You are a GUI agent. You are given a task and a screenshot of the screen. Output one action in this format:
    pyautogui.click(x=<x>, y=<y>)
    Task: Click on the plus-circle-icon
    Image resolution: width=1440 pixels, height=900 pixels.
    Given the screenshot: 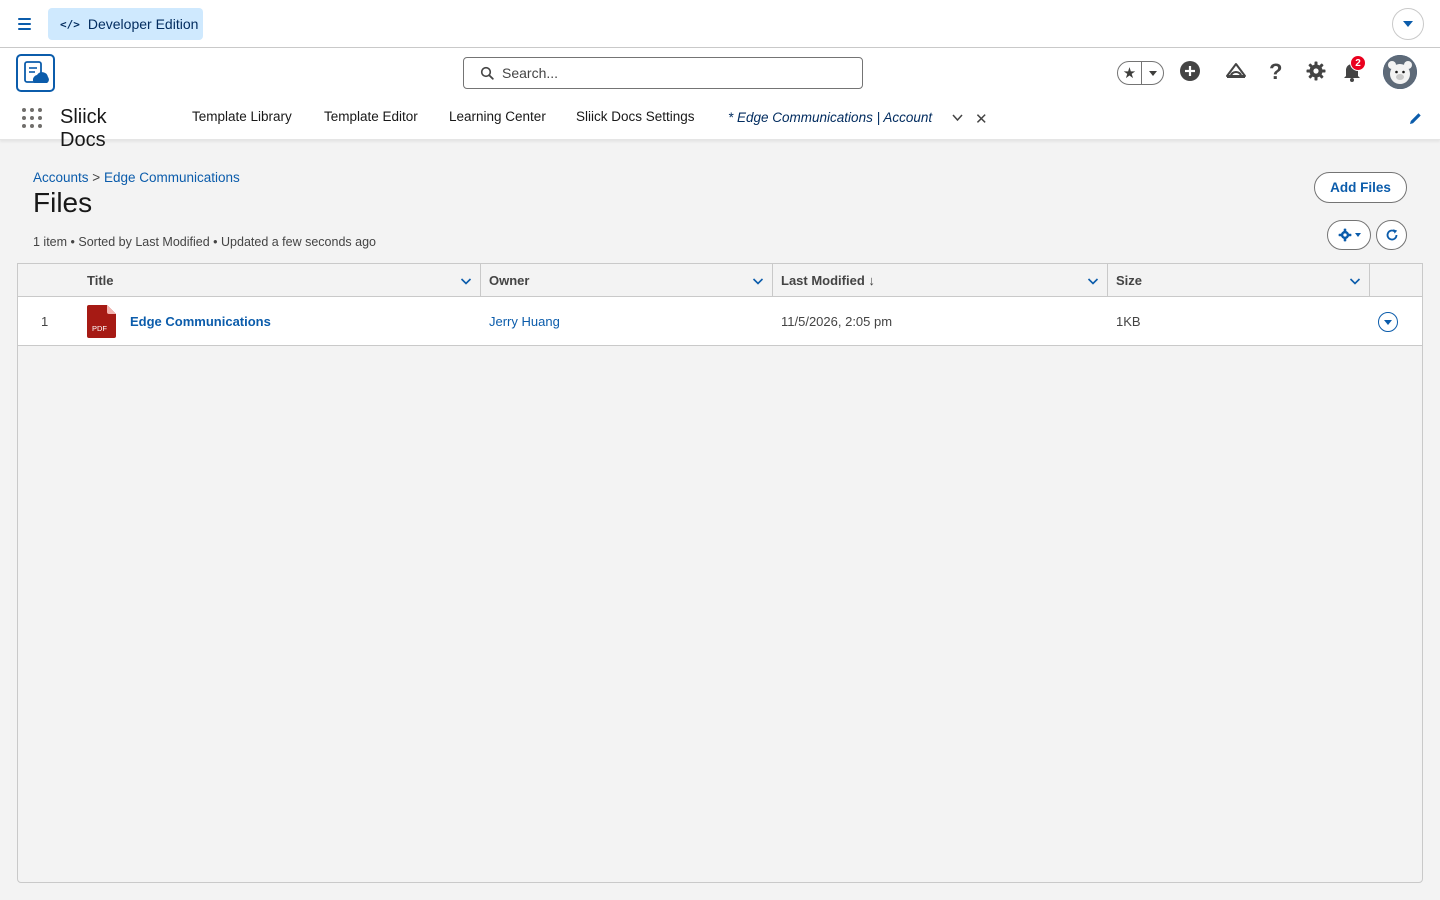 What is the action you would take?
    pyautogui.click(x=1190, y=71)
    